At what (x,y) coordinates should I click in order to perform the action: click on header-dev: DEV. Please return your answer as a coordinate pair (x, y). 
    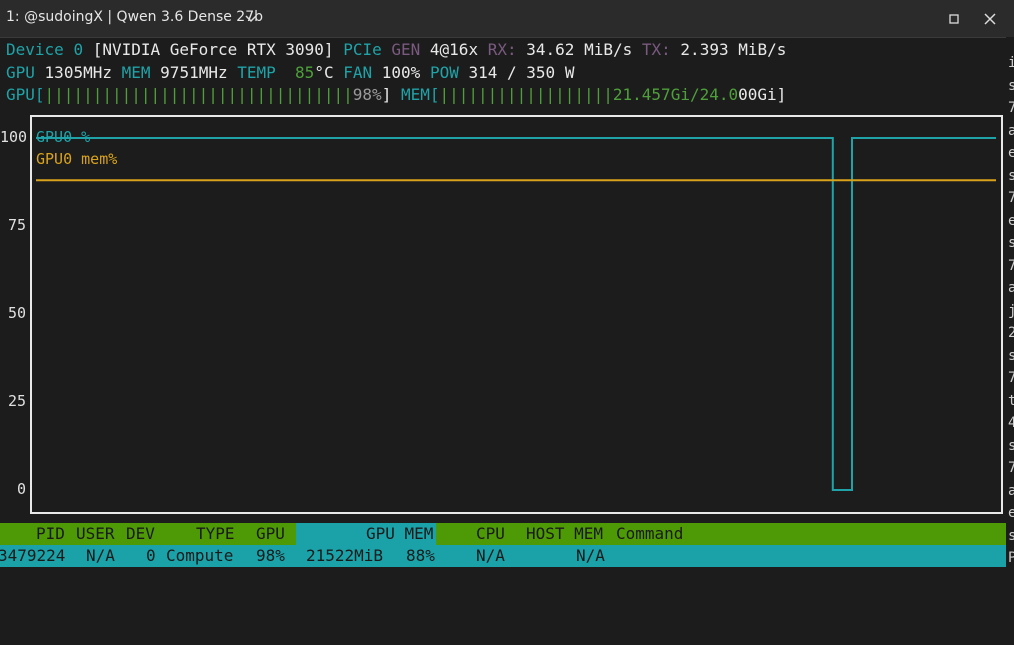
    Looking at the image, I should click on (140, 534).